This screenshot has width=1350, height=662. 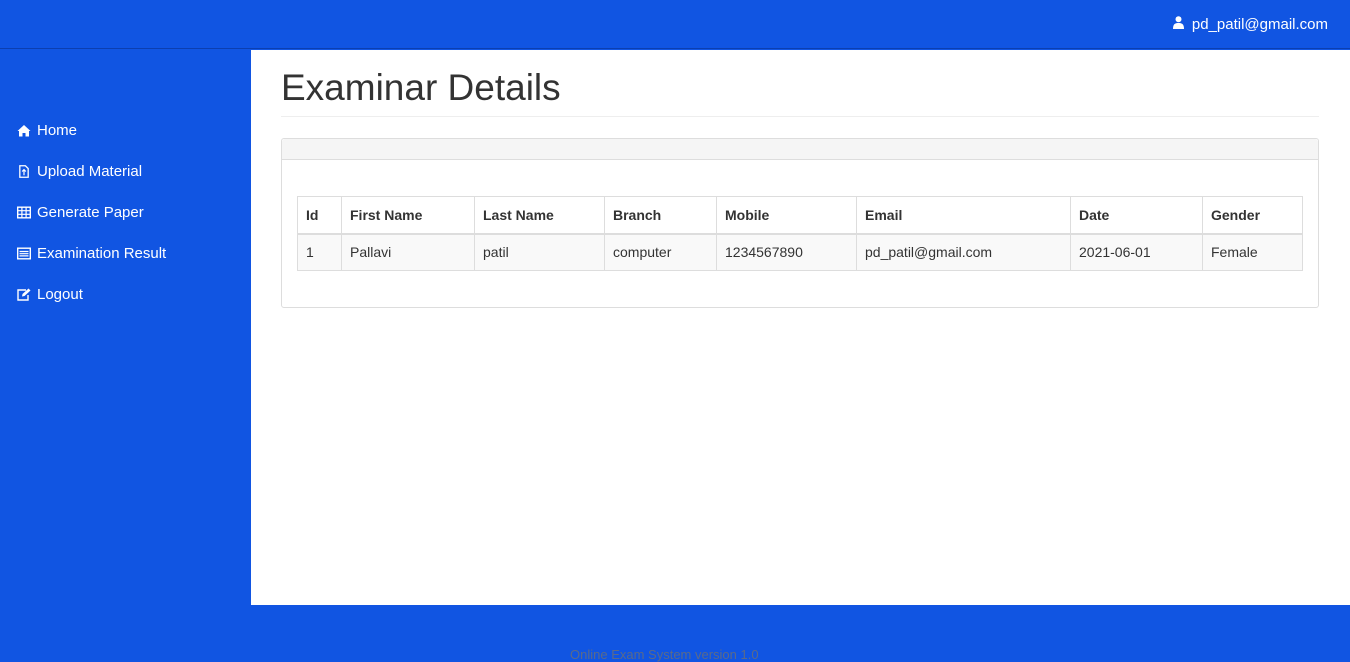 I want to click on sidebar-item-label: Home, so click(x=57, y=130).